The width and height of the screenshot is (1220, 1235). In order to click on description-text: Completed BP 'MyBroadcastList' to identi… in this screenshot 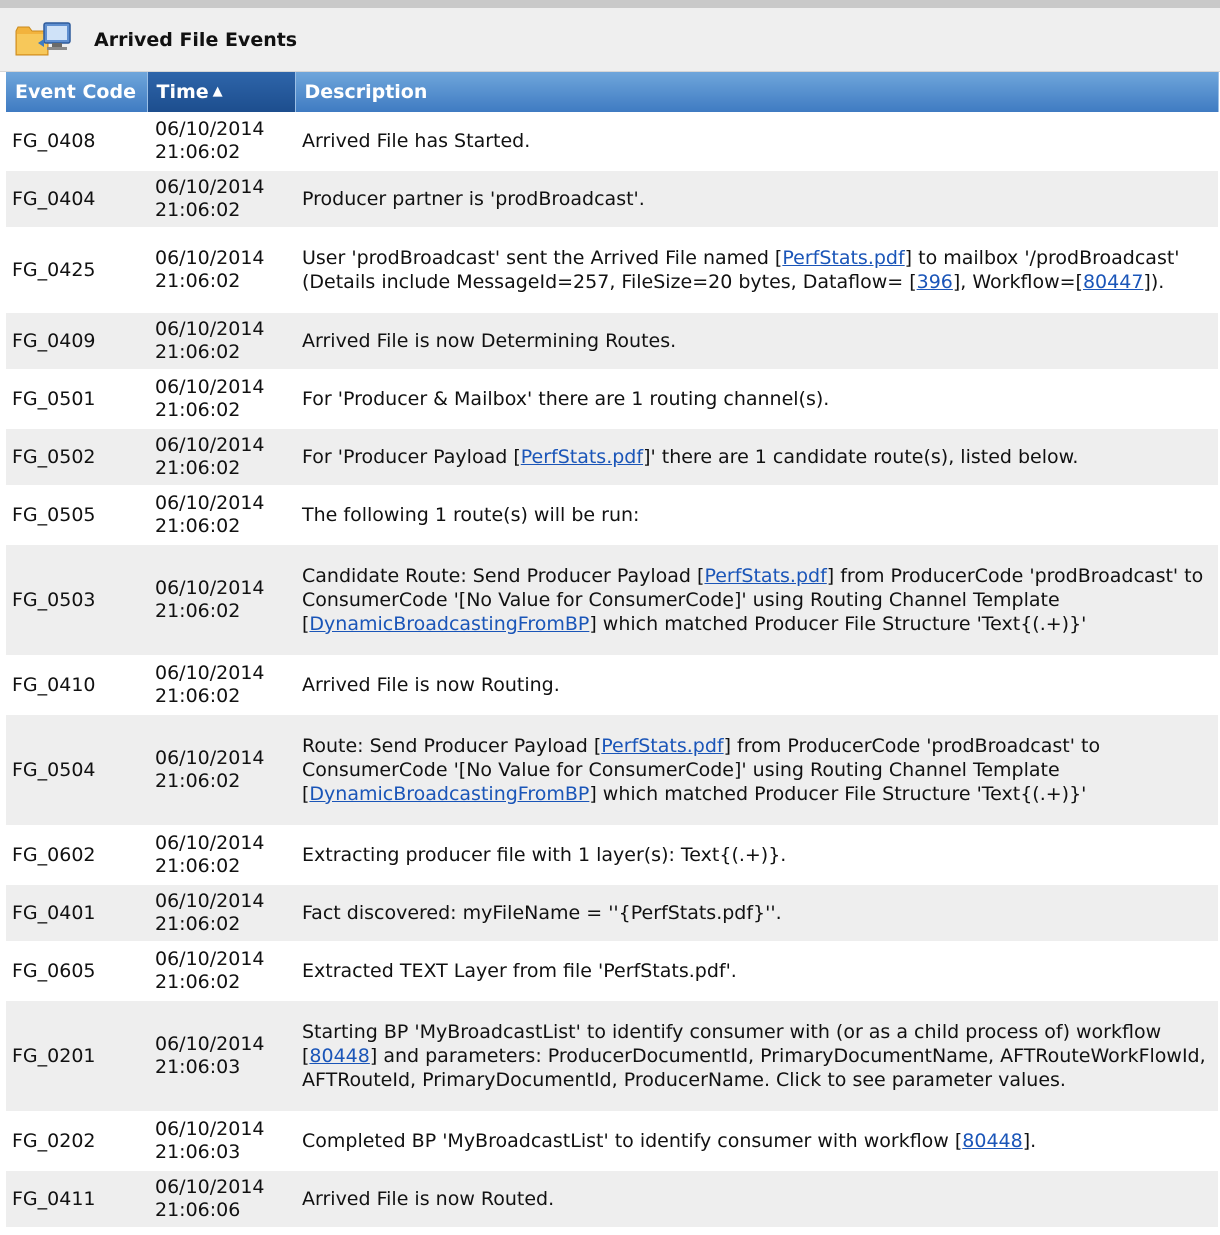, I will do `click(632, 1141)`.